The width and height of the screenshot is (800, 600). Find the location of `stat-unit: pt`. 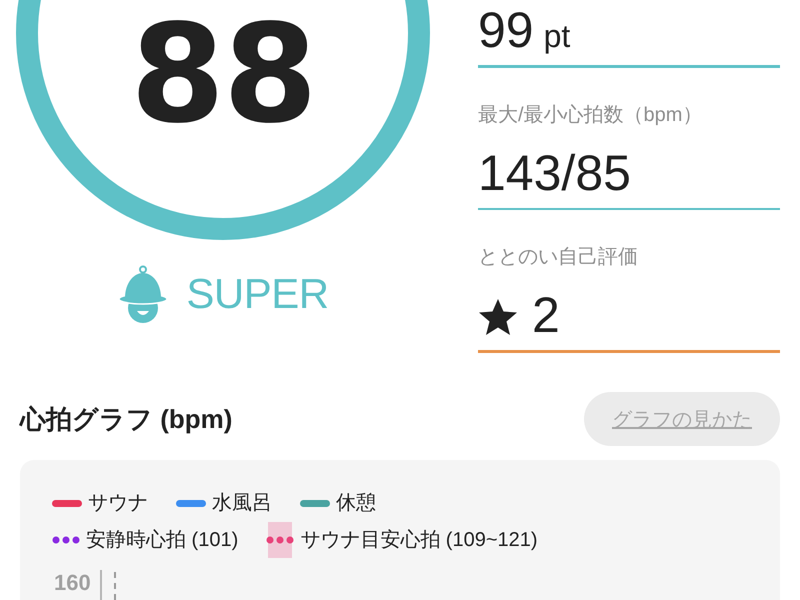

stat-unit: pt is located at coordinates (557, 36).